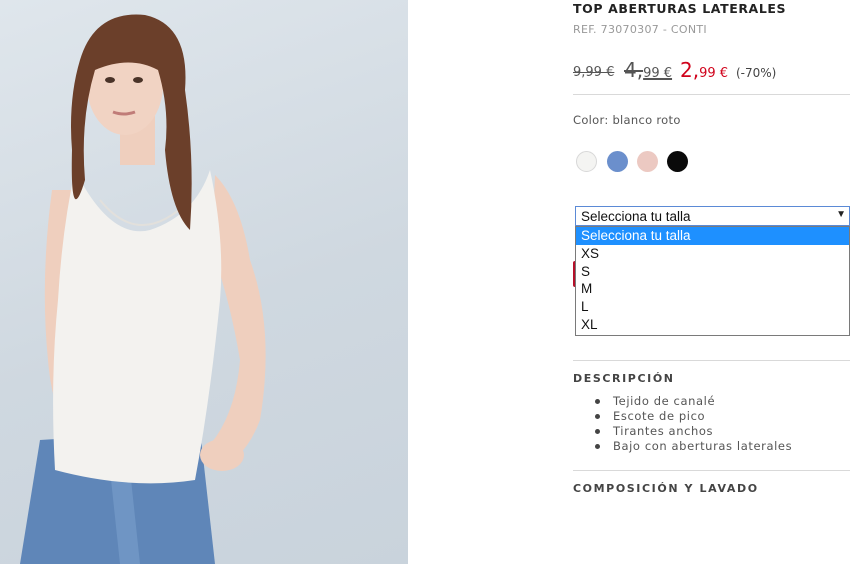  What do you see at coordinates (677, 161) in the screenshot?
I see `swatch-negro` at bounding box center [677, 161].